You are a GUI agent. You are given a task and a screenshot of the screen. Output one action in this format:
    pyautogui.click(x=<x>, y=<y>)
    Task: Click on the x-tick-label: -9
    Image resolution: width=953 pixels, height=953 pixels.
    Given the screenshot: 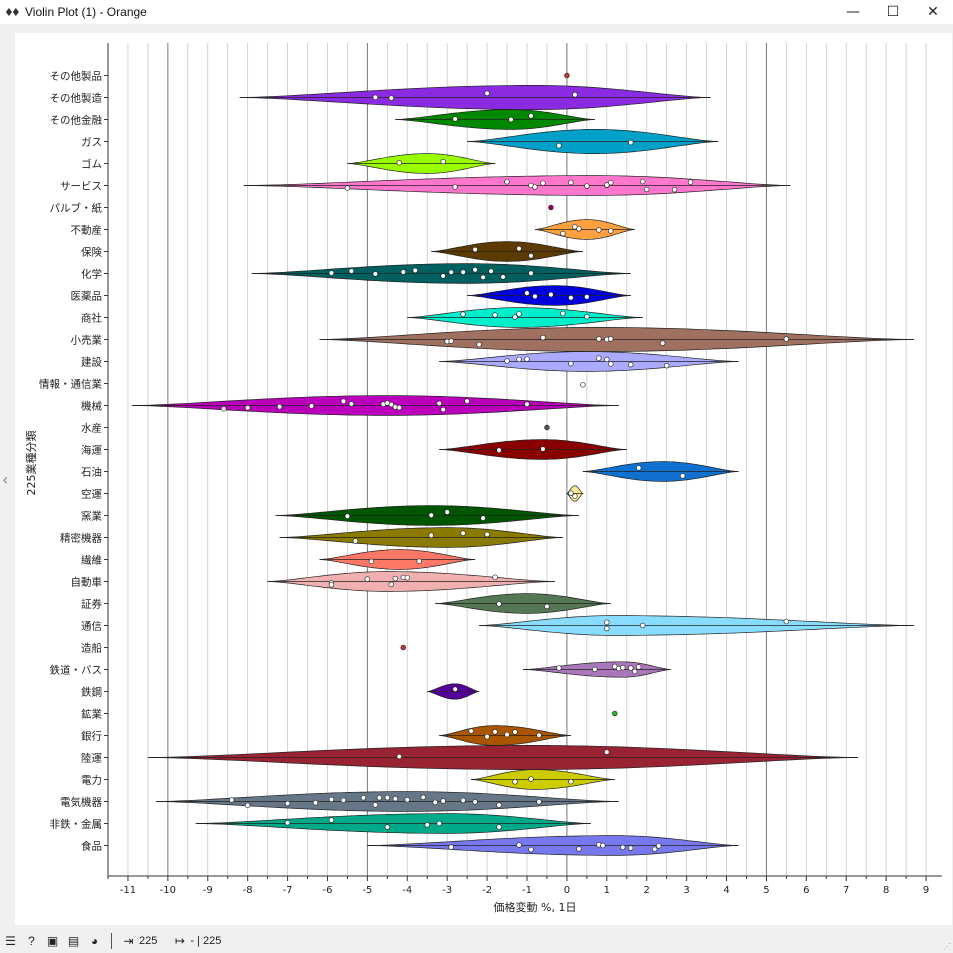 What is the action you would take?
    pyautogui.click(x=208, y=890)
    